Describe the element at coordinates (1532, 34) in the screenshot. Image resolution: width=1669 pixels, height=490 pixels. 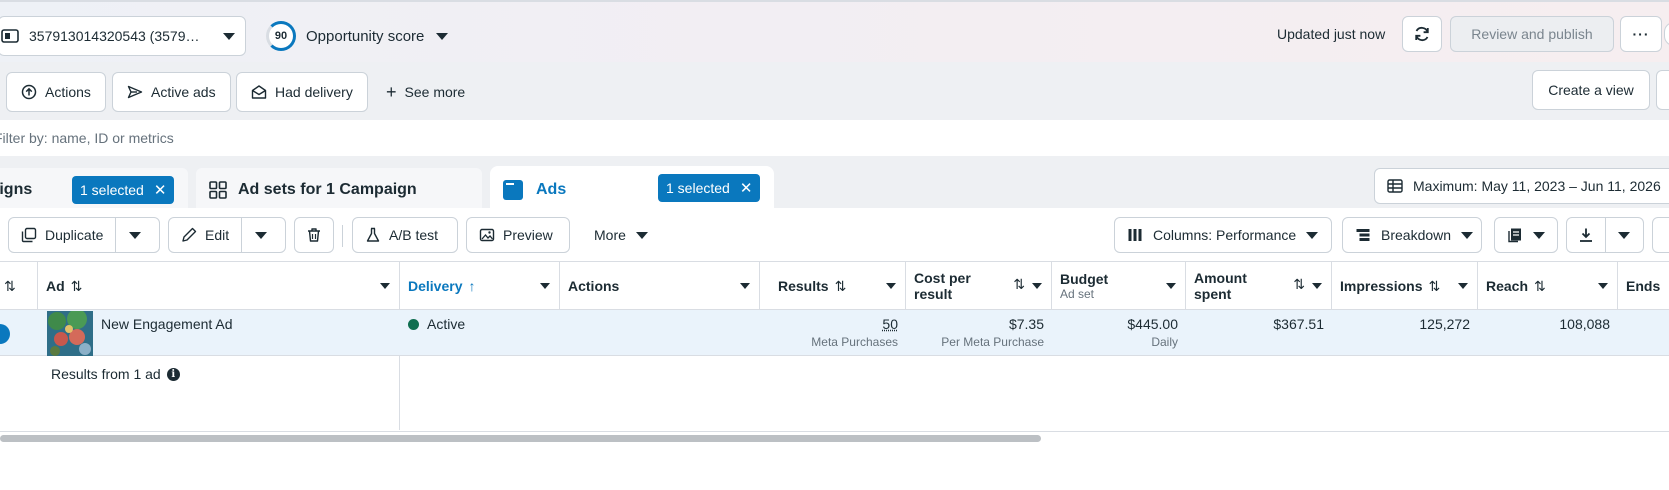
I see `review-and-publish-button: Review and publish` at that location.